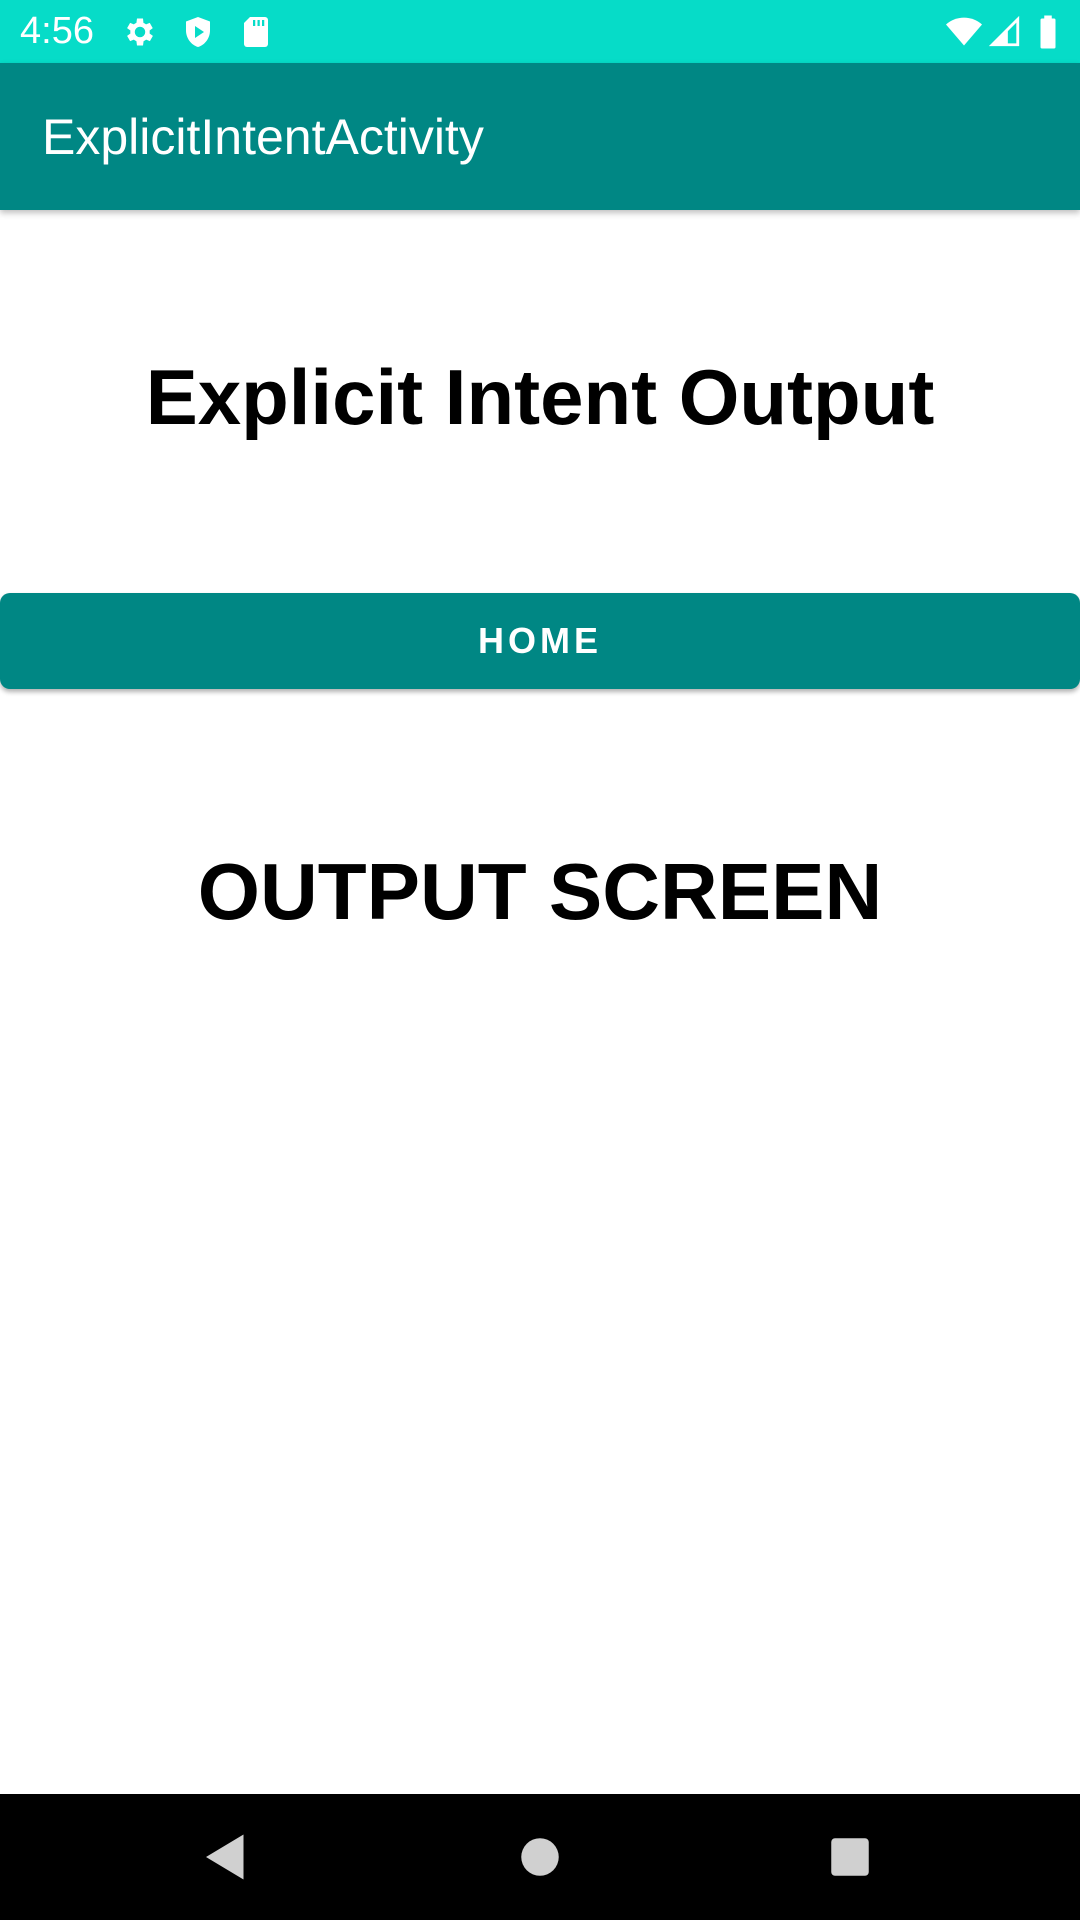 The image size is (1080, 1920). I want to click on app-bar: ExplicitIntentActivity, so click(540, 136).